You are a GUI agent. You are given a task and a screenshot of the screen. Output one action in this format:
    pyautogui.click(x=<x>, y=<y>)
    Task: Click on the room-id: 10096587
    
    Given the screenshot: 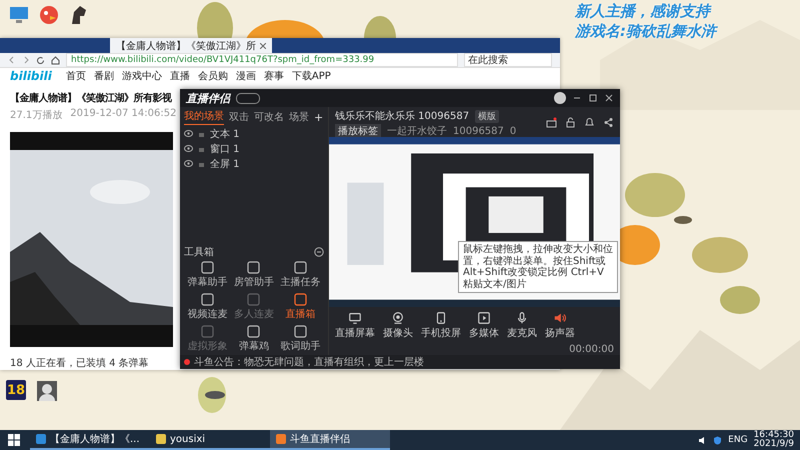 What is the action you would take?
    pyautogui.click(x=478, y=131)
    